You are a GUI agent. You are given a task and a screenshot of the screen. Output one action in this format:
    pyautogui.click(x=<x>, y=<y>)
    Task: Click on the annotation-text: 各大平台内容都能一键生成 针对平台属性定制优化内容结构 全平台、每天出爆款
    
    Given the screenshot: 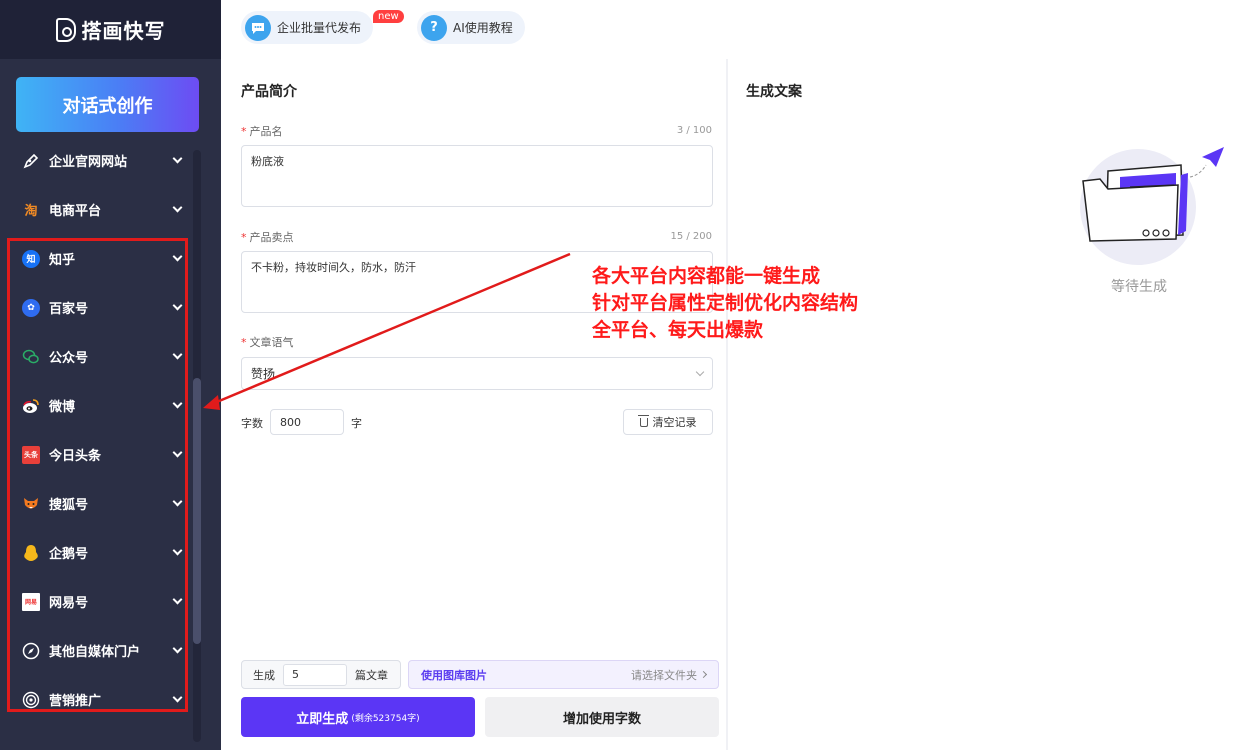 What is the action you would take?
    pyautogui.click(x=725, y=303)
    